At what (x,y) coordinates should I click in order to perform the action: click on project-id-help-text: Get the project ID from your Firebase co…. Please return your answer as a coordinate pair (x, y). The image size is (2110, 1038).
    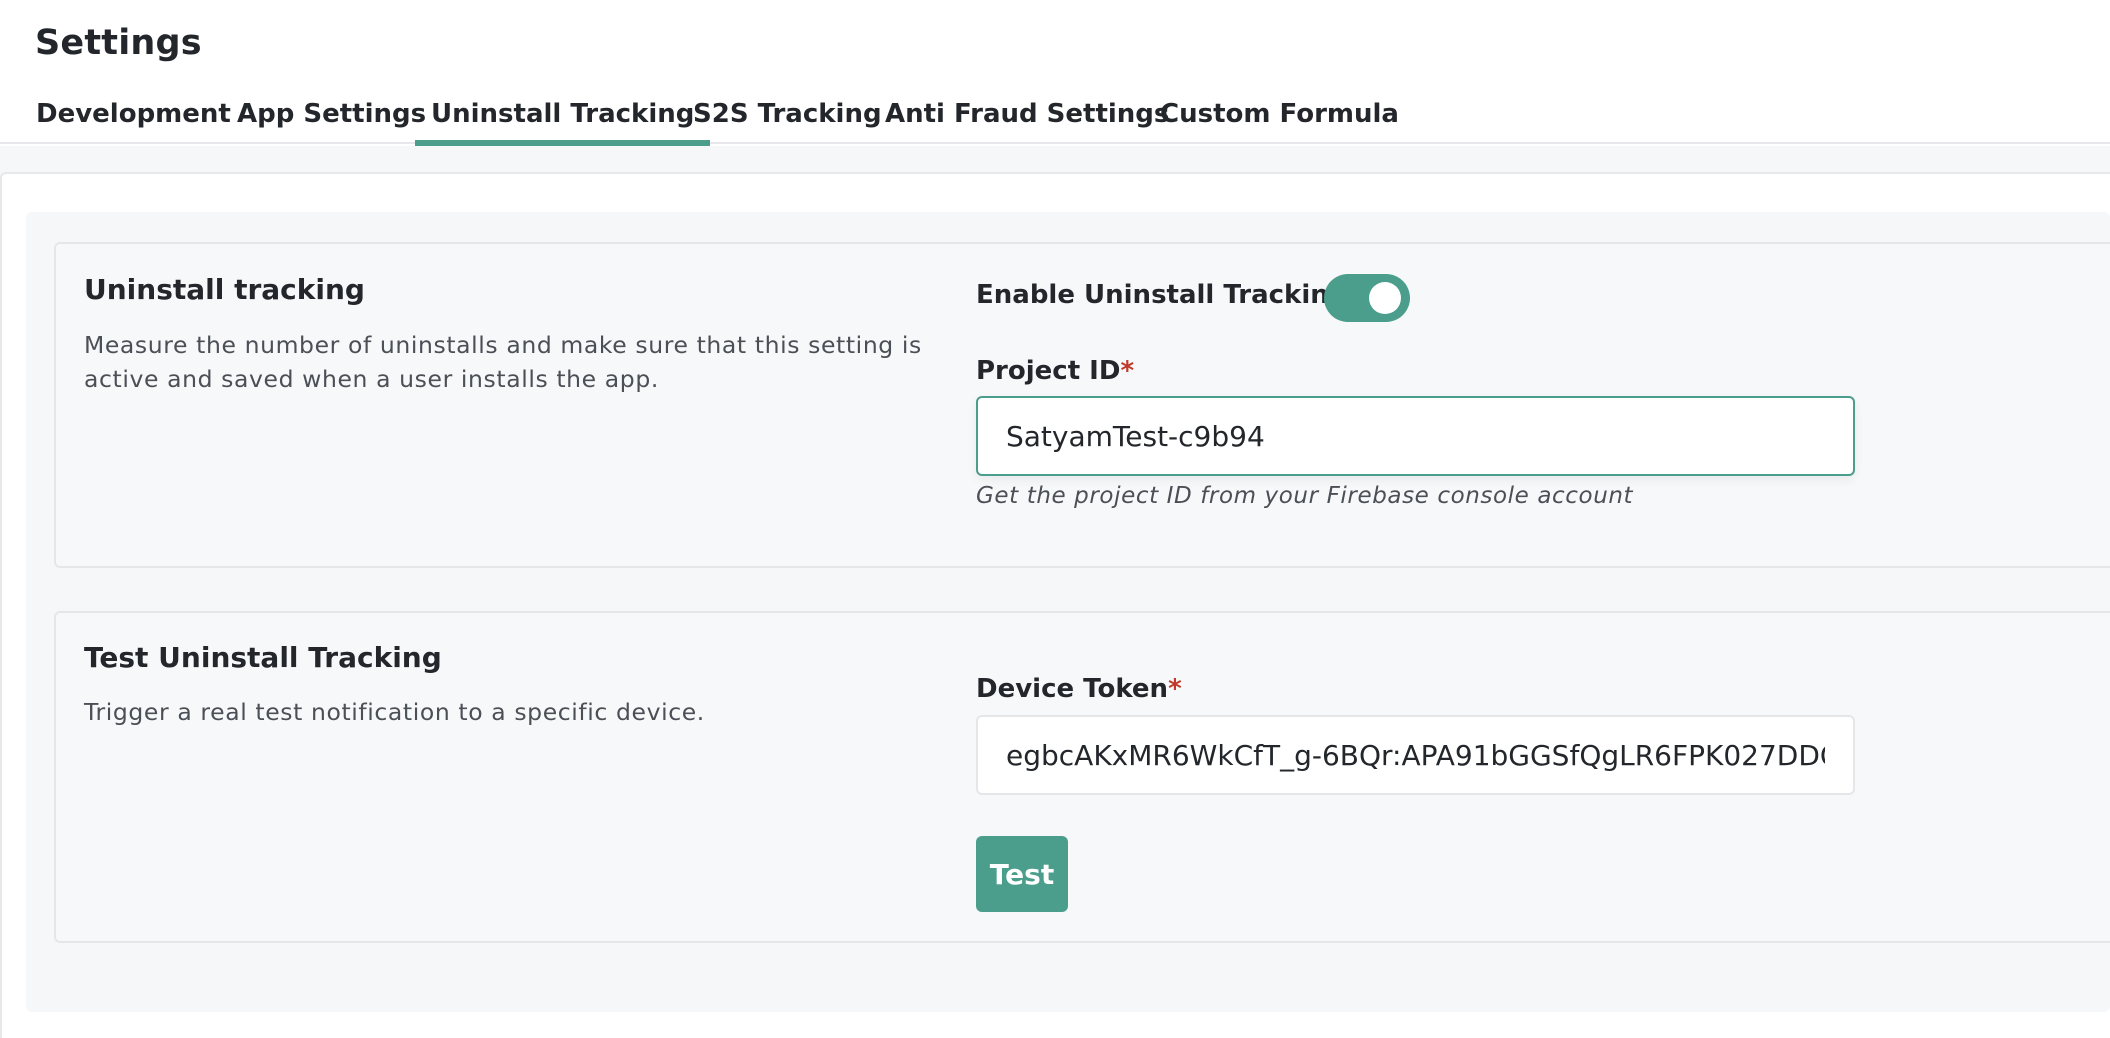
    Looking at the image, I should click on (1305, 496).